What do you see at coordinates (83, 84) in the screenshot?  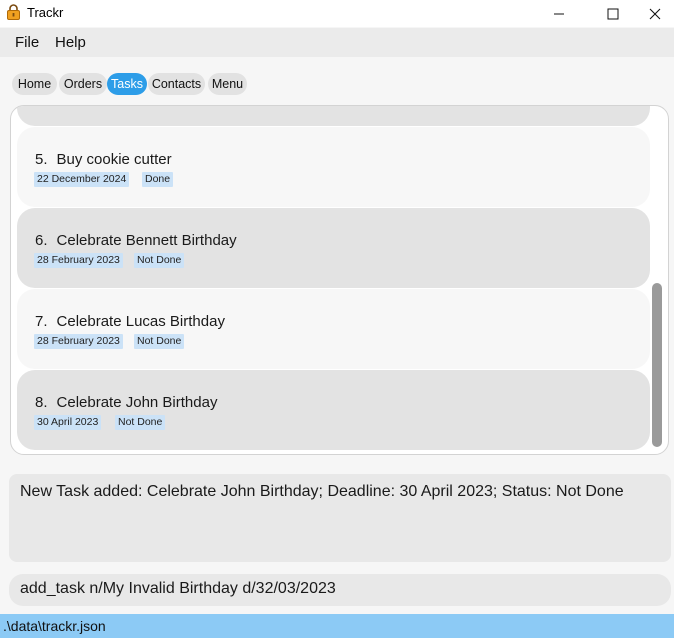 I see `tab-orders: Orders` at bounding box center [83, 84].